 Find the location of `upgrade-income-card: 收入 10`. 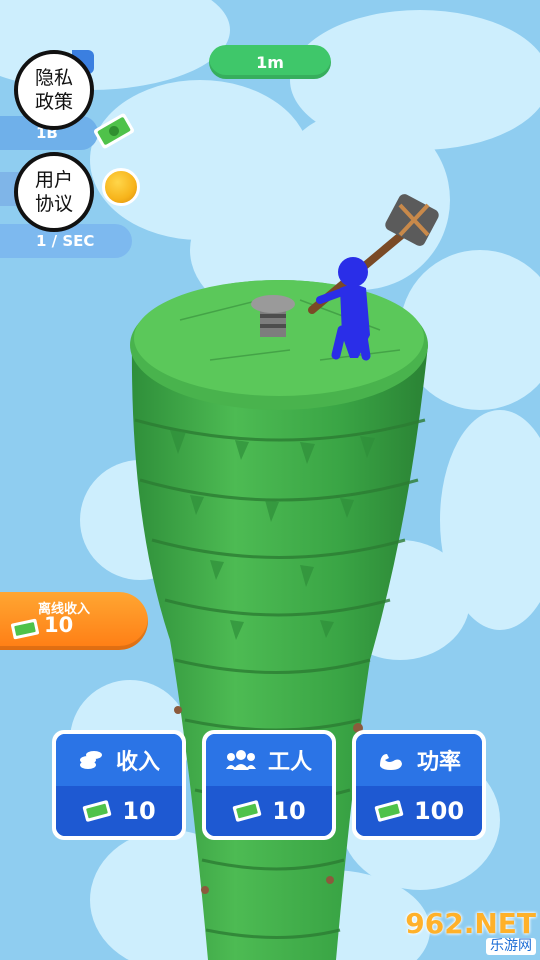

upgrade-income-card: 收入 10 is located at coordinates (119, 785).